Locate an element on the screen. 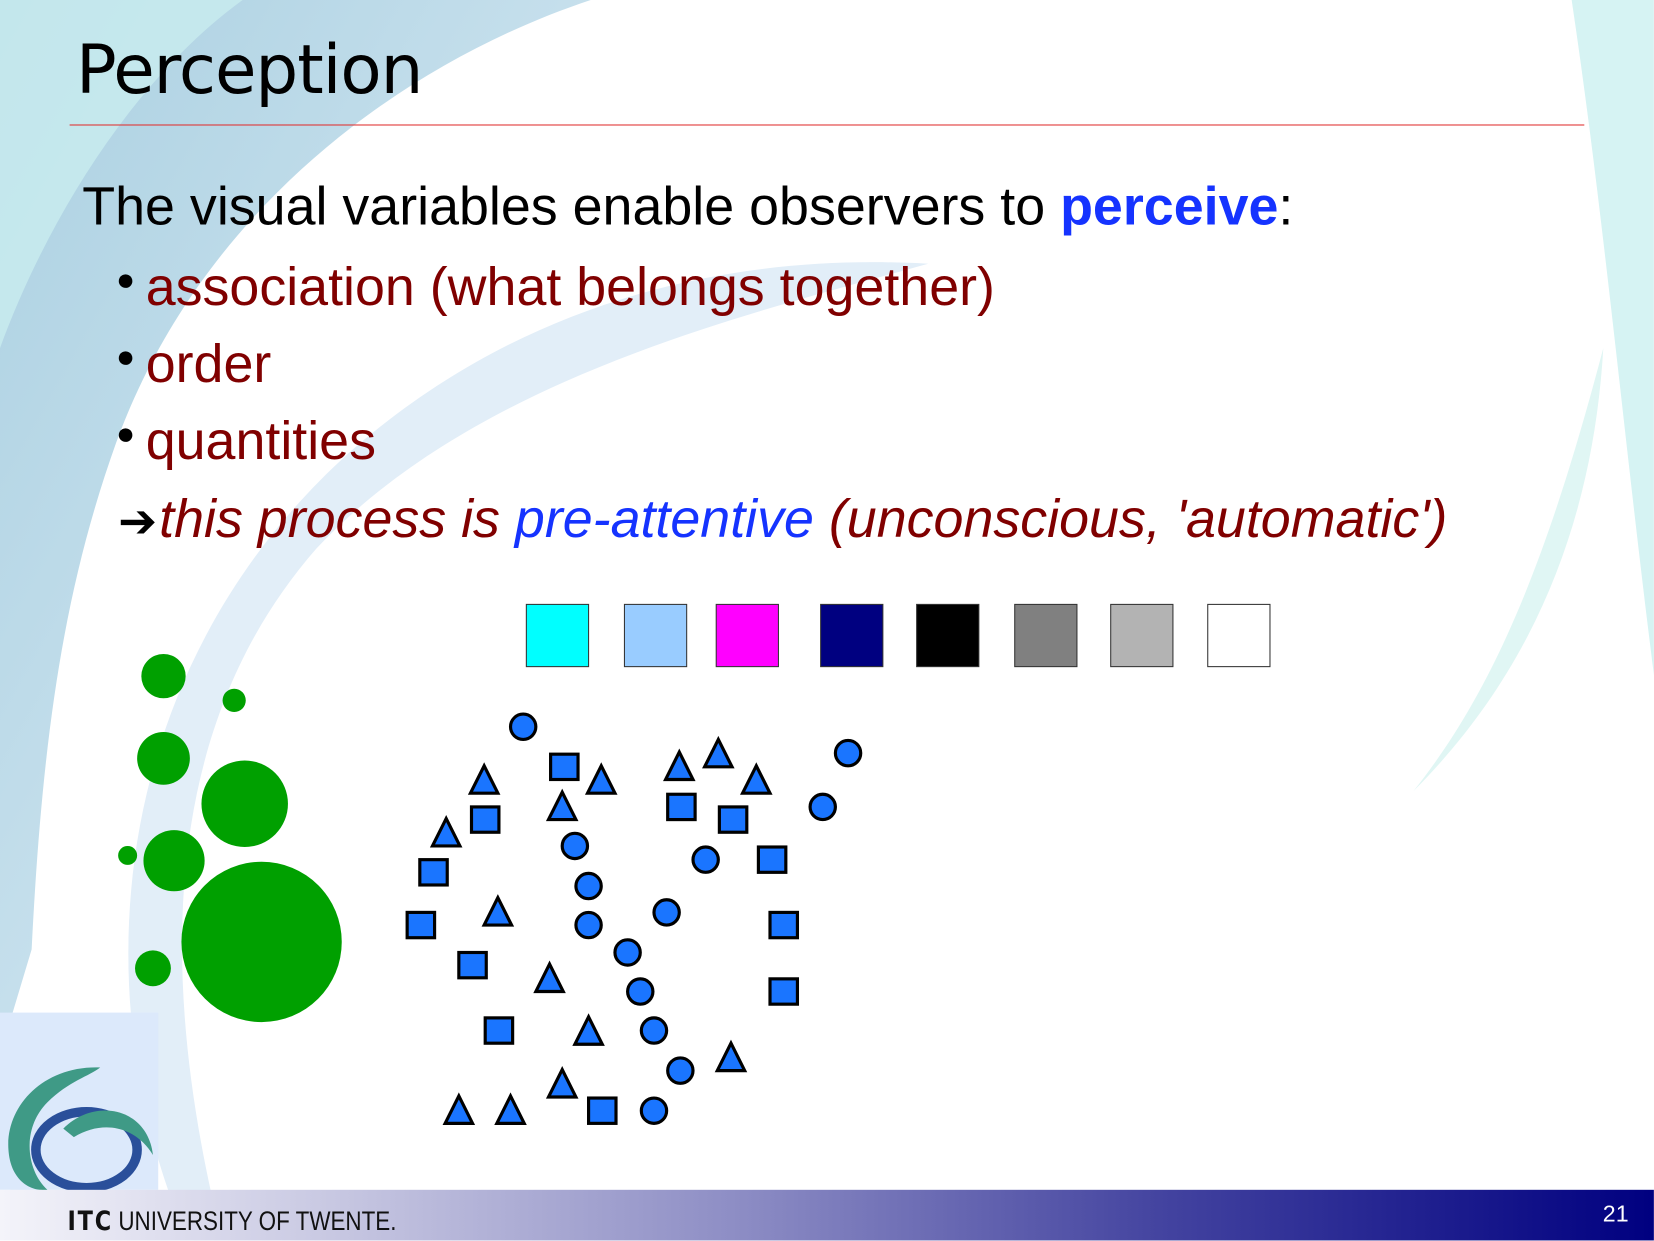 This screenshot has width=1654, height=1241. institution-name: UNIVERSITY OF TWENTE. is located at coordinates (257, 1221).